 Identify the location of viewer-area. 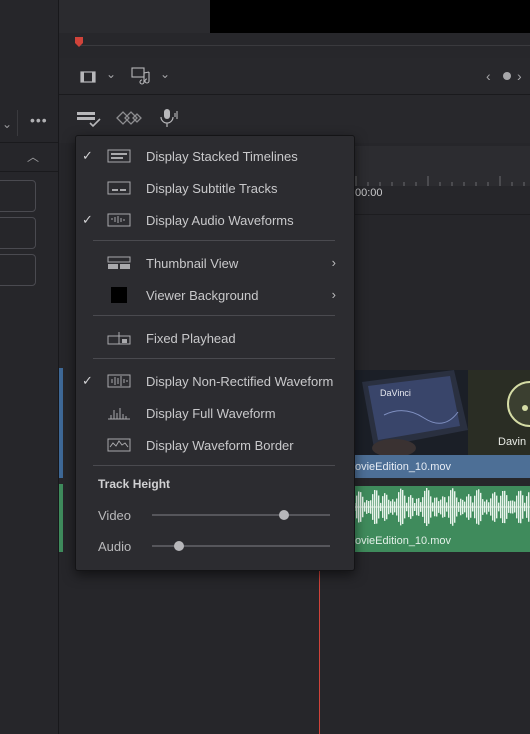
(134, 16).